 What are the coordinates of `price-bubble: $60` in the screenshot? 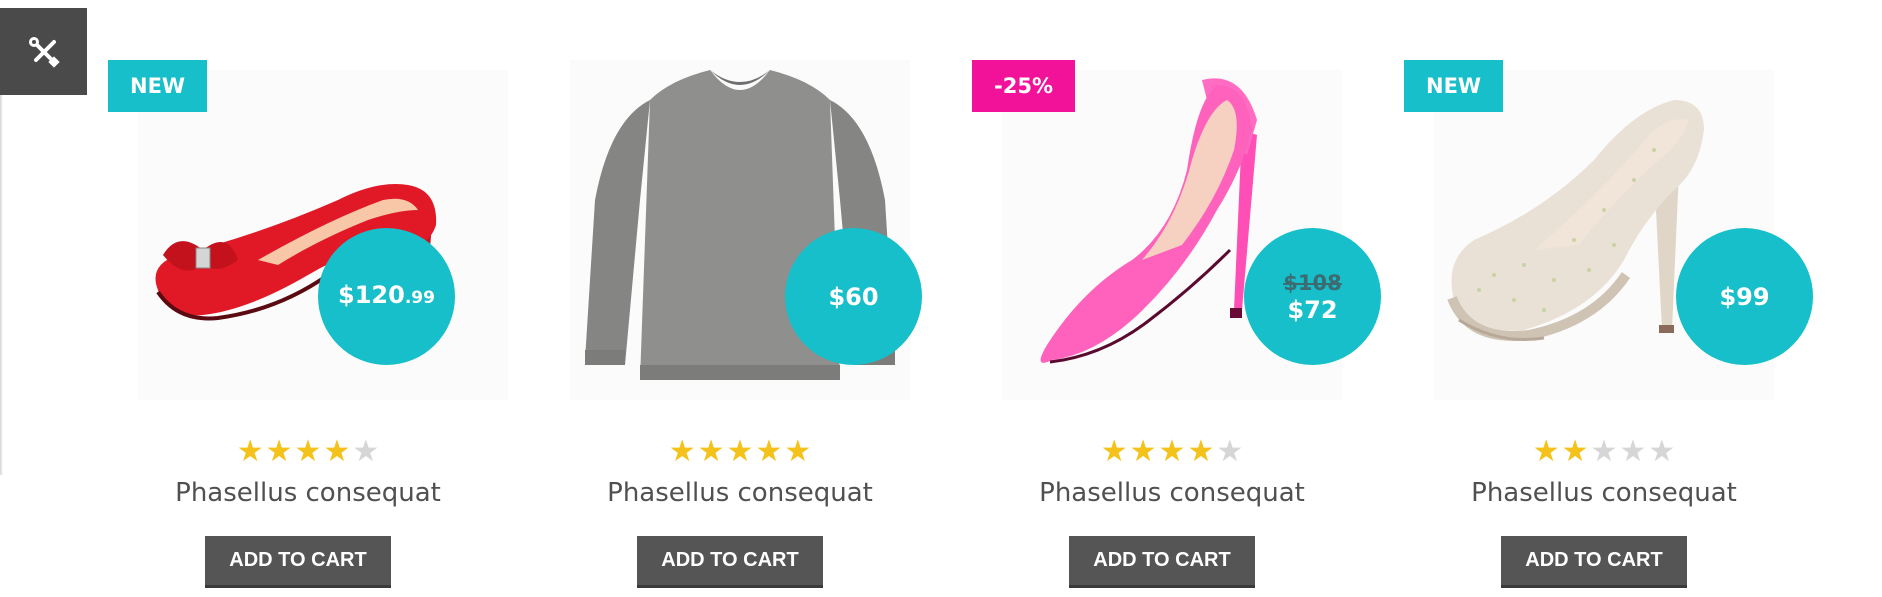 It's located at (853, 296).